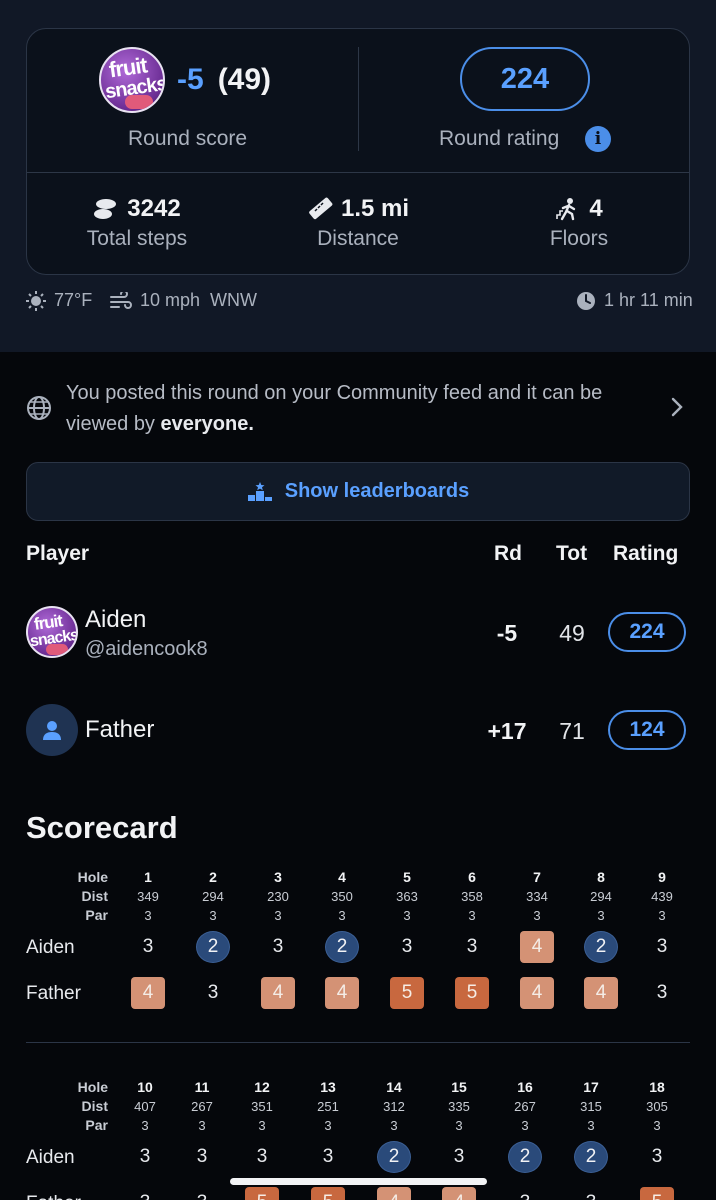 This screenshot has height=1200, width=716. Describe the element at coordinates (92, 877) in the screenshot. I see `hole-label: Hole` at that location.